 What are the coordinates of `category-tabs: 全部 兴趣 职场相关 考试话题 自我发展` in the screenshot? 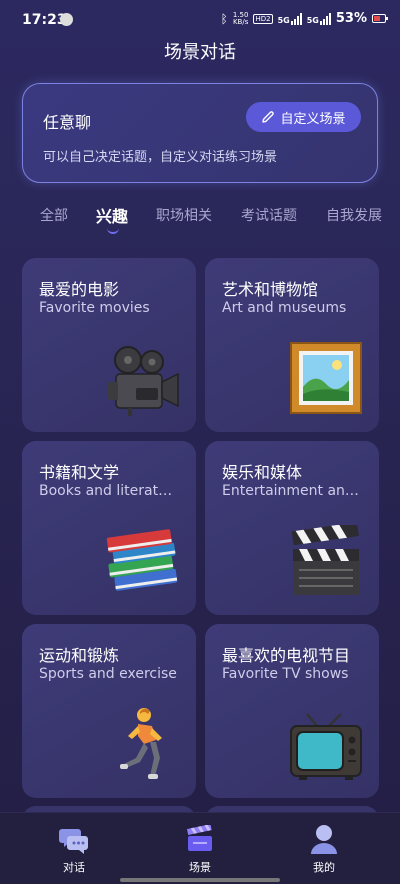 It's located at (200, 218).